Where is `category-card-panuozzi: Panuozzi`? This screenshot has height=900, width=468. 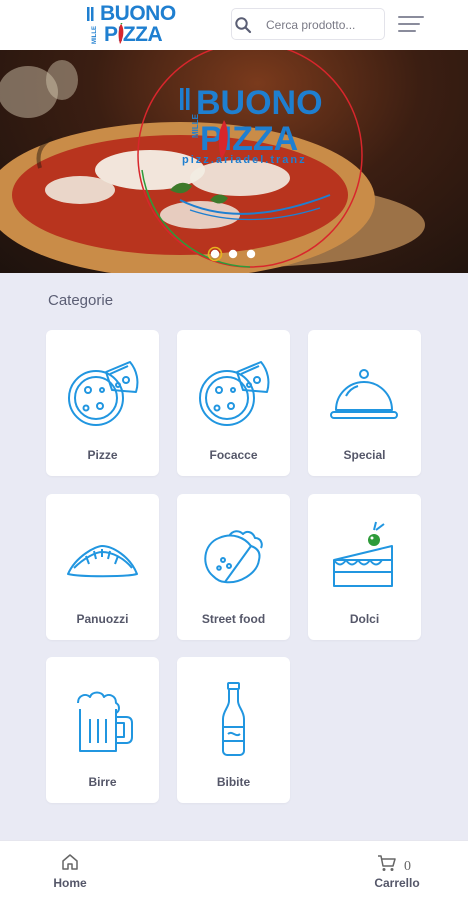
category-card-panuozzi: Panuozzi is located at coordinates (102, 567).